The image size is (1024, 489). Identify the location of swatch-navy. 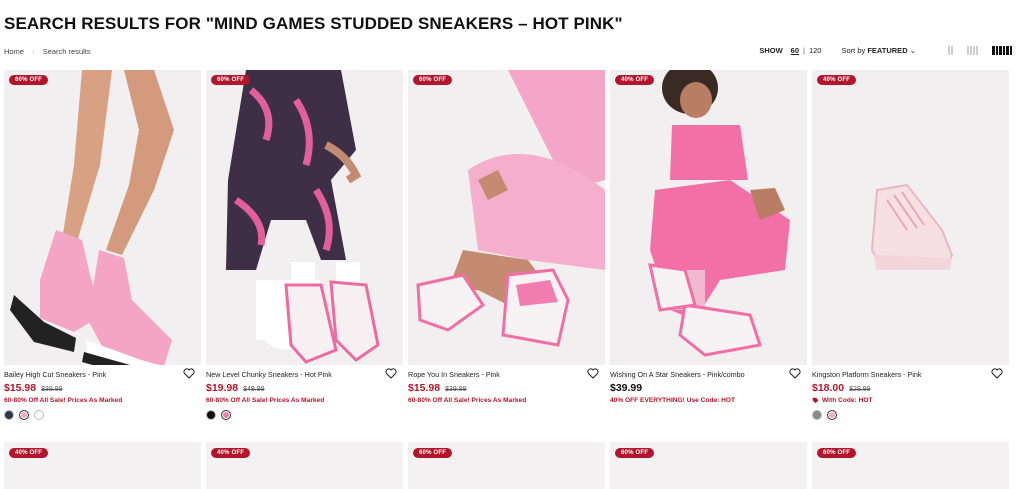
(9, 415).